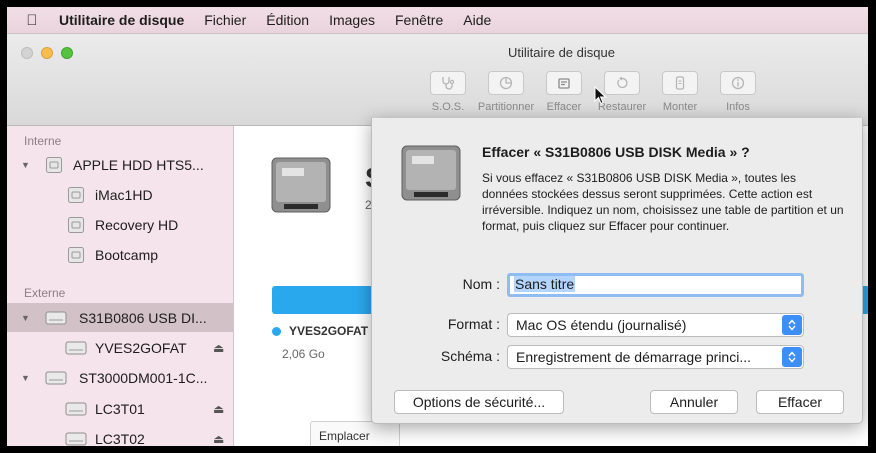  I want to click on toolbar-mount-label: Monter, so click(680, 107).